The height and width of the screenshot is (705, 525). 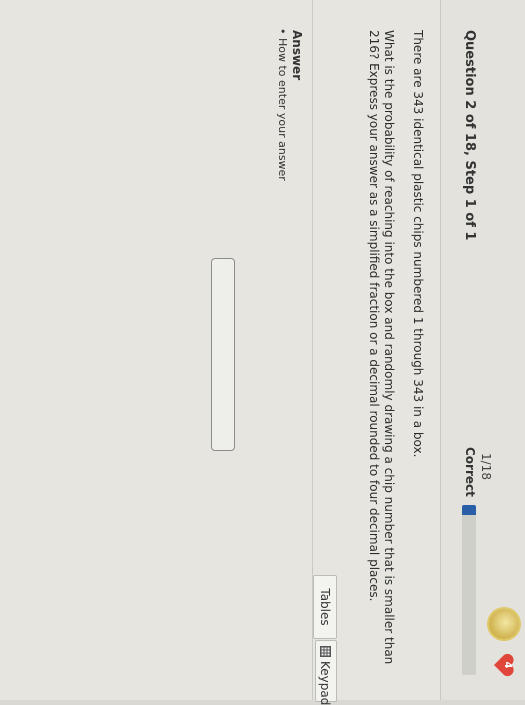 What do you see at coordinates (325, 651) in the screenshot?
I see `keypad-grid-icon` at bounding box center [325, 651].